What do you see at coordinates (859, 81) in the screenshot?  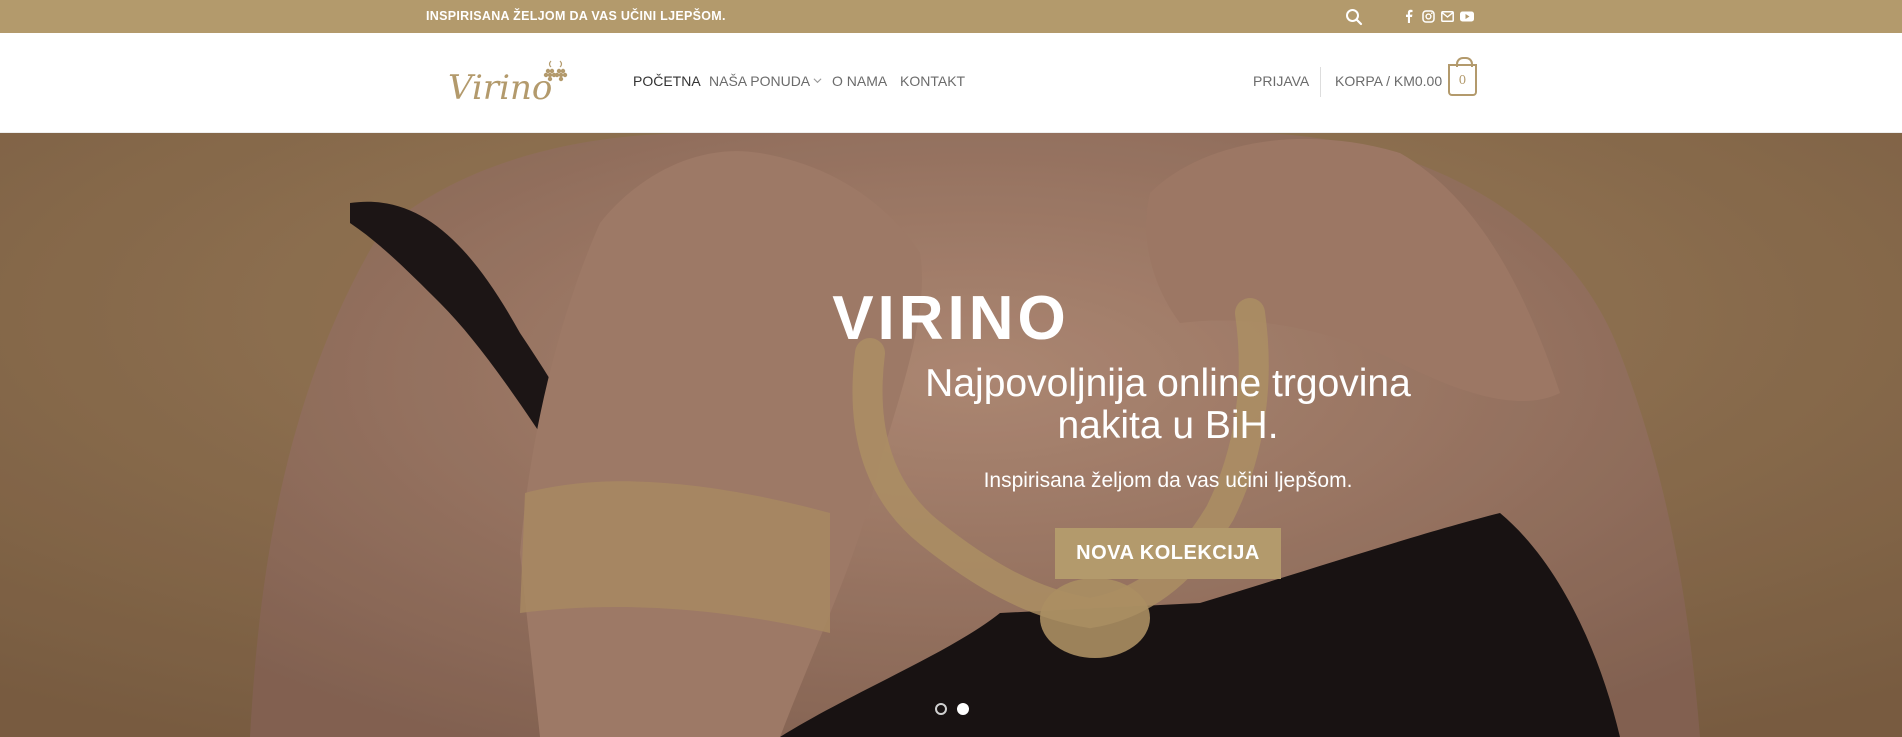 I see `nav-item-o-nama: O NAMA` at bounding box center [859, 81].